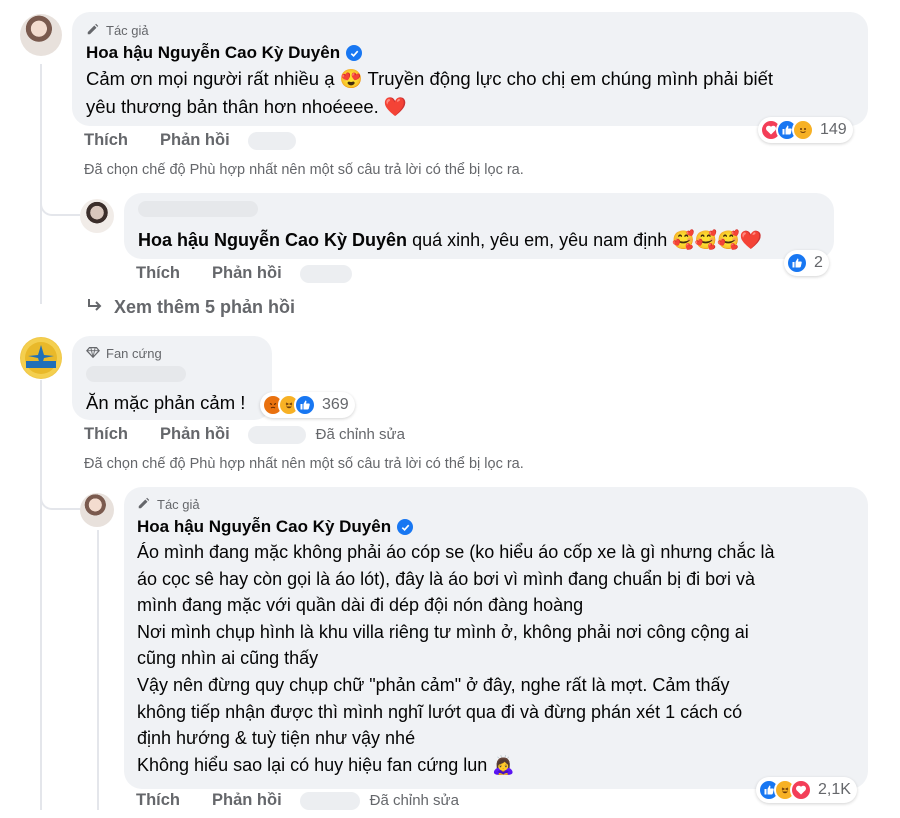  I want to click on care-reaction-icon, so click(803, 130).